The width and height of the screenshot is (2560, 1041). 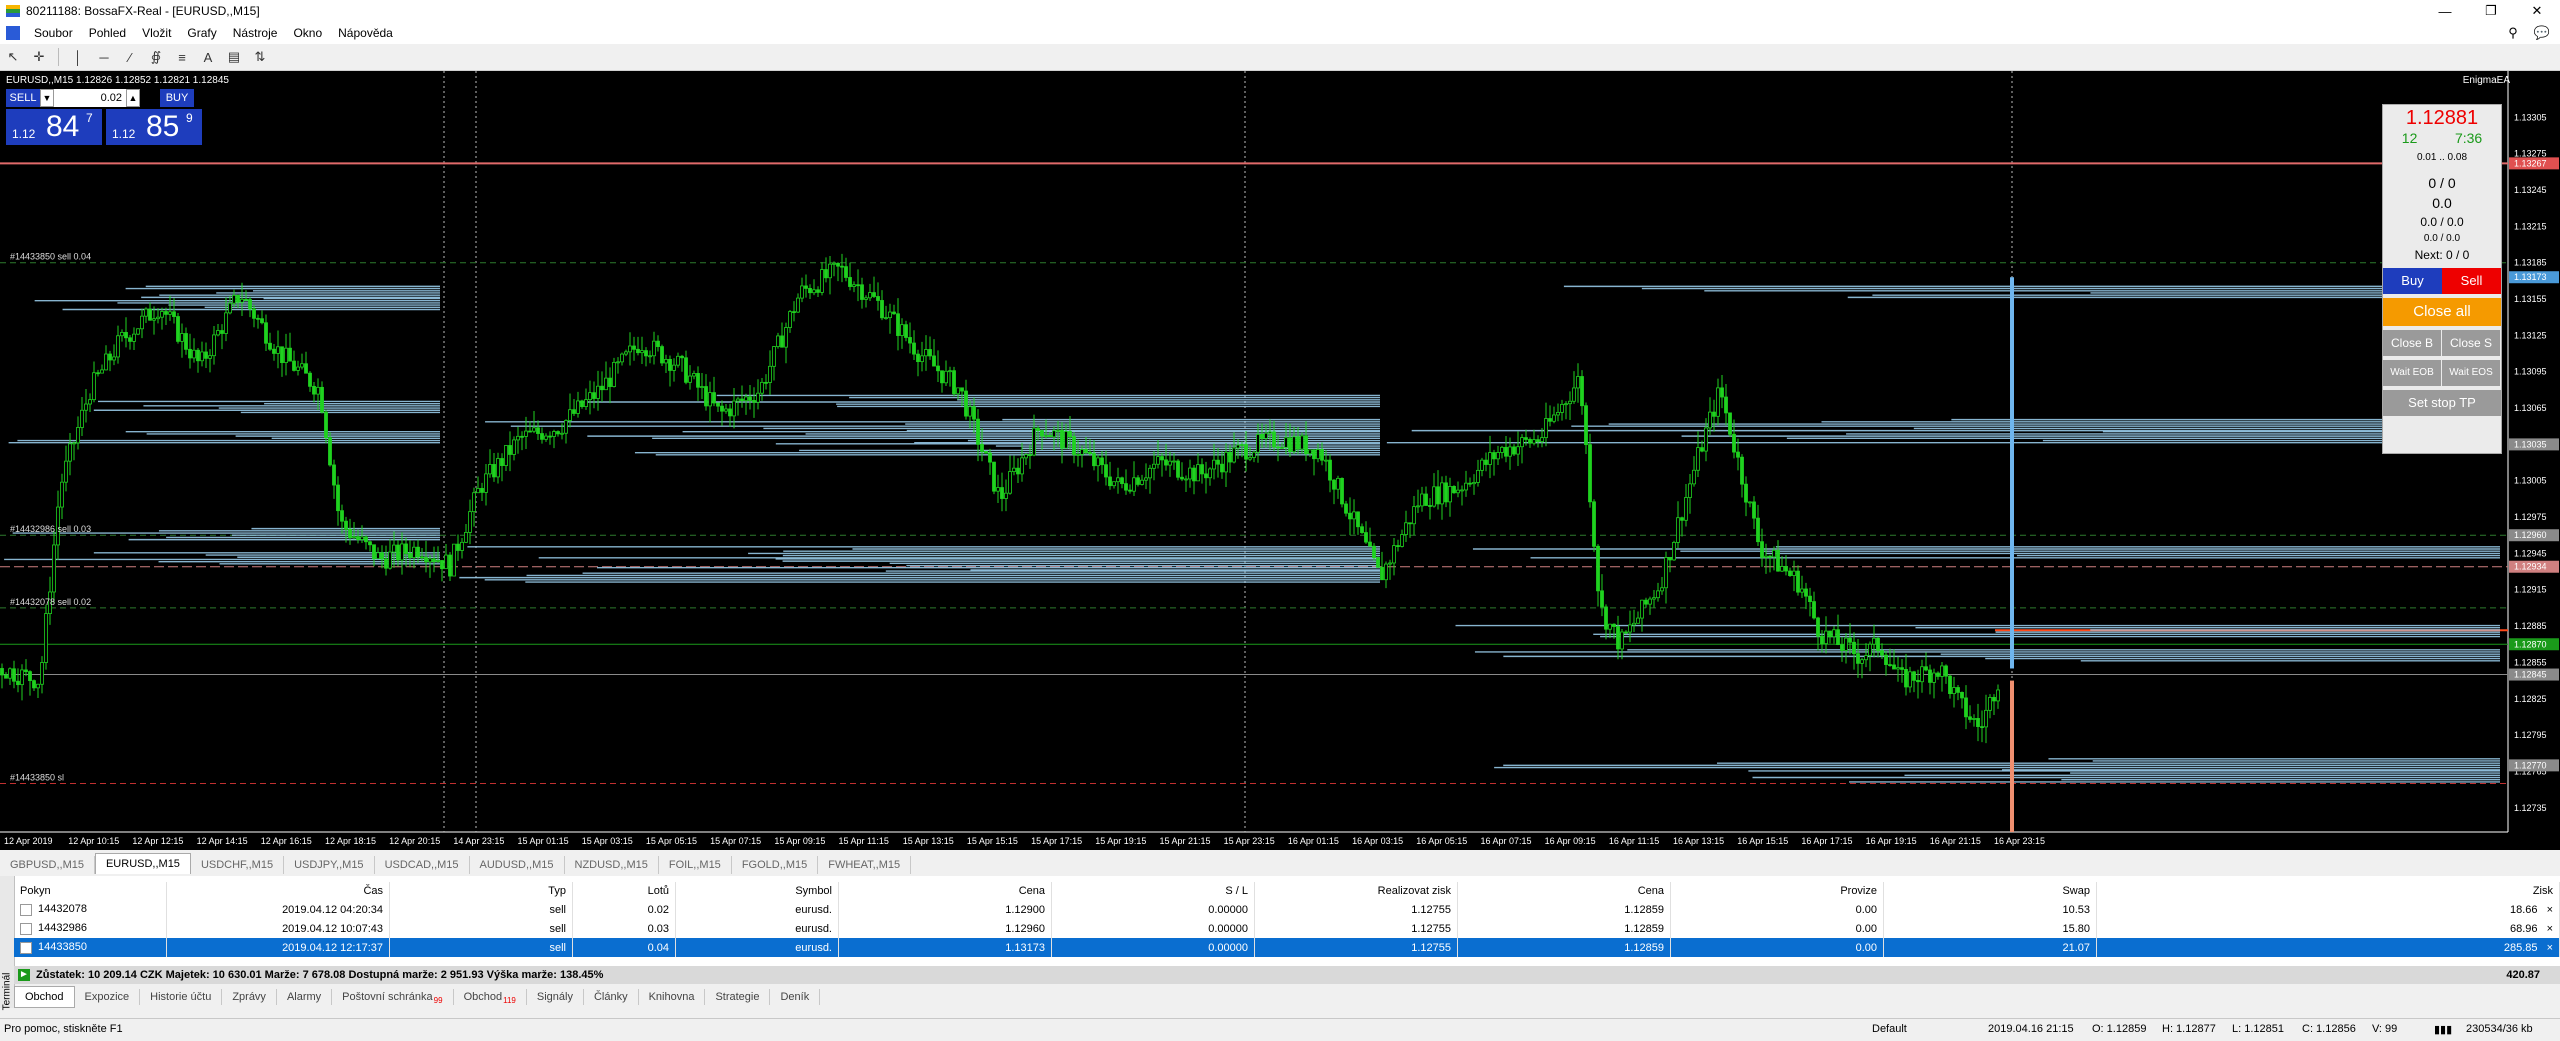 What do you see at coordinates (2445, 11) in the screenshot?
I see `minimize-icon: —` at bounding box center [2445, 11].